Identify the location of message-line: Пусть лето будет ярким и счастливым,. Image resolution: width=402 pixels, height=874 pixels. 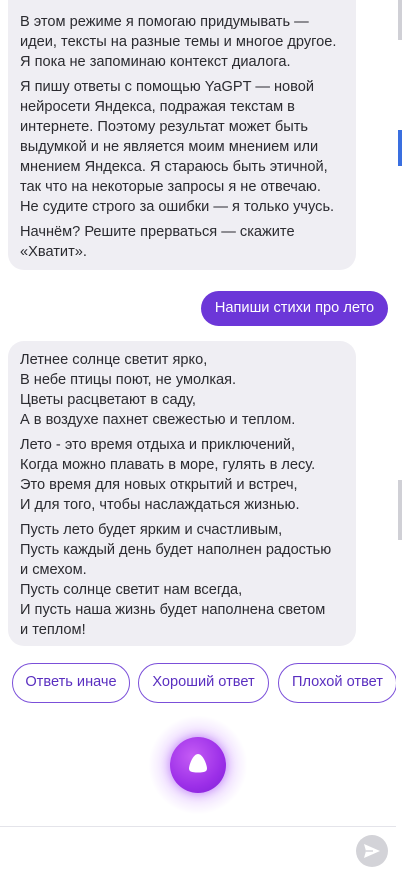
(151, 530).